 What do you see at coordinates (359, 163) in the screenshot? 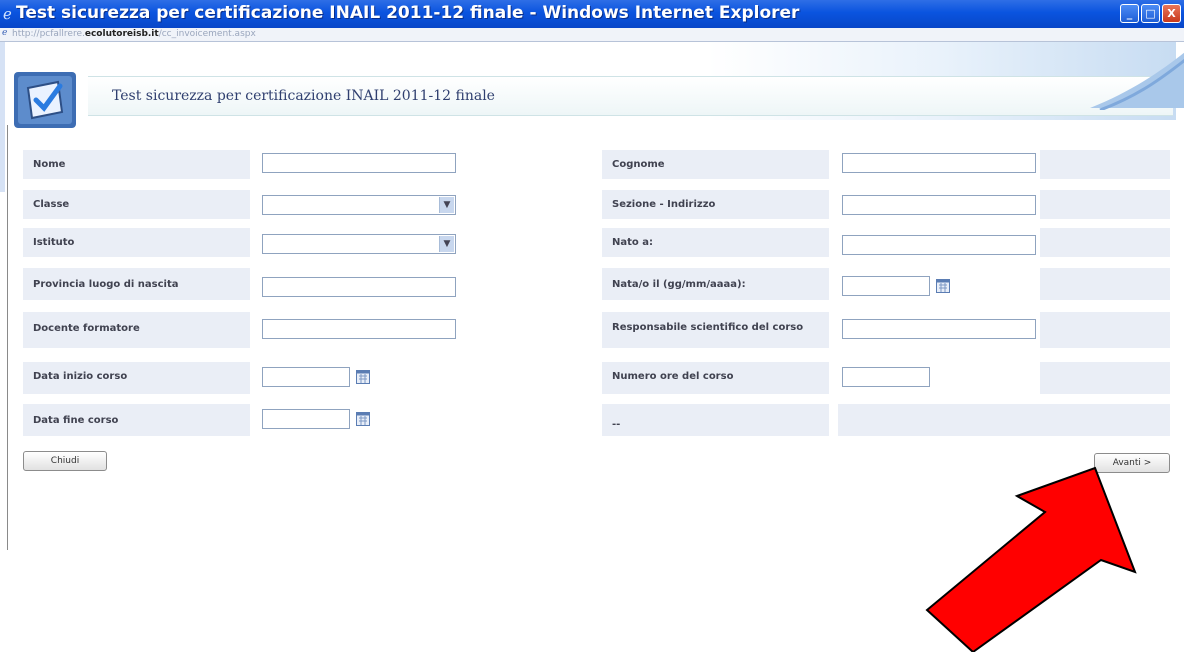
I see `nome-input` at bounding box center [359, 163].